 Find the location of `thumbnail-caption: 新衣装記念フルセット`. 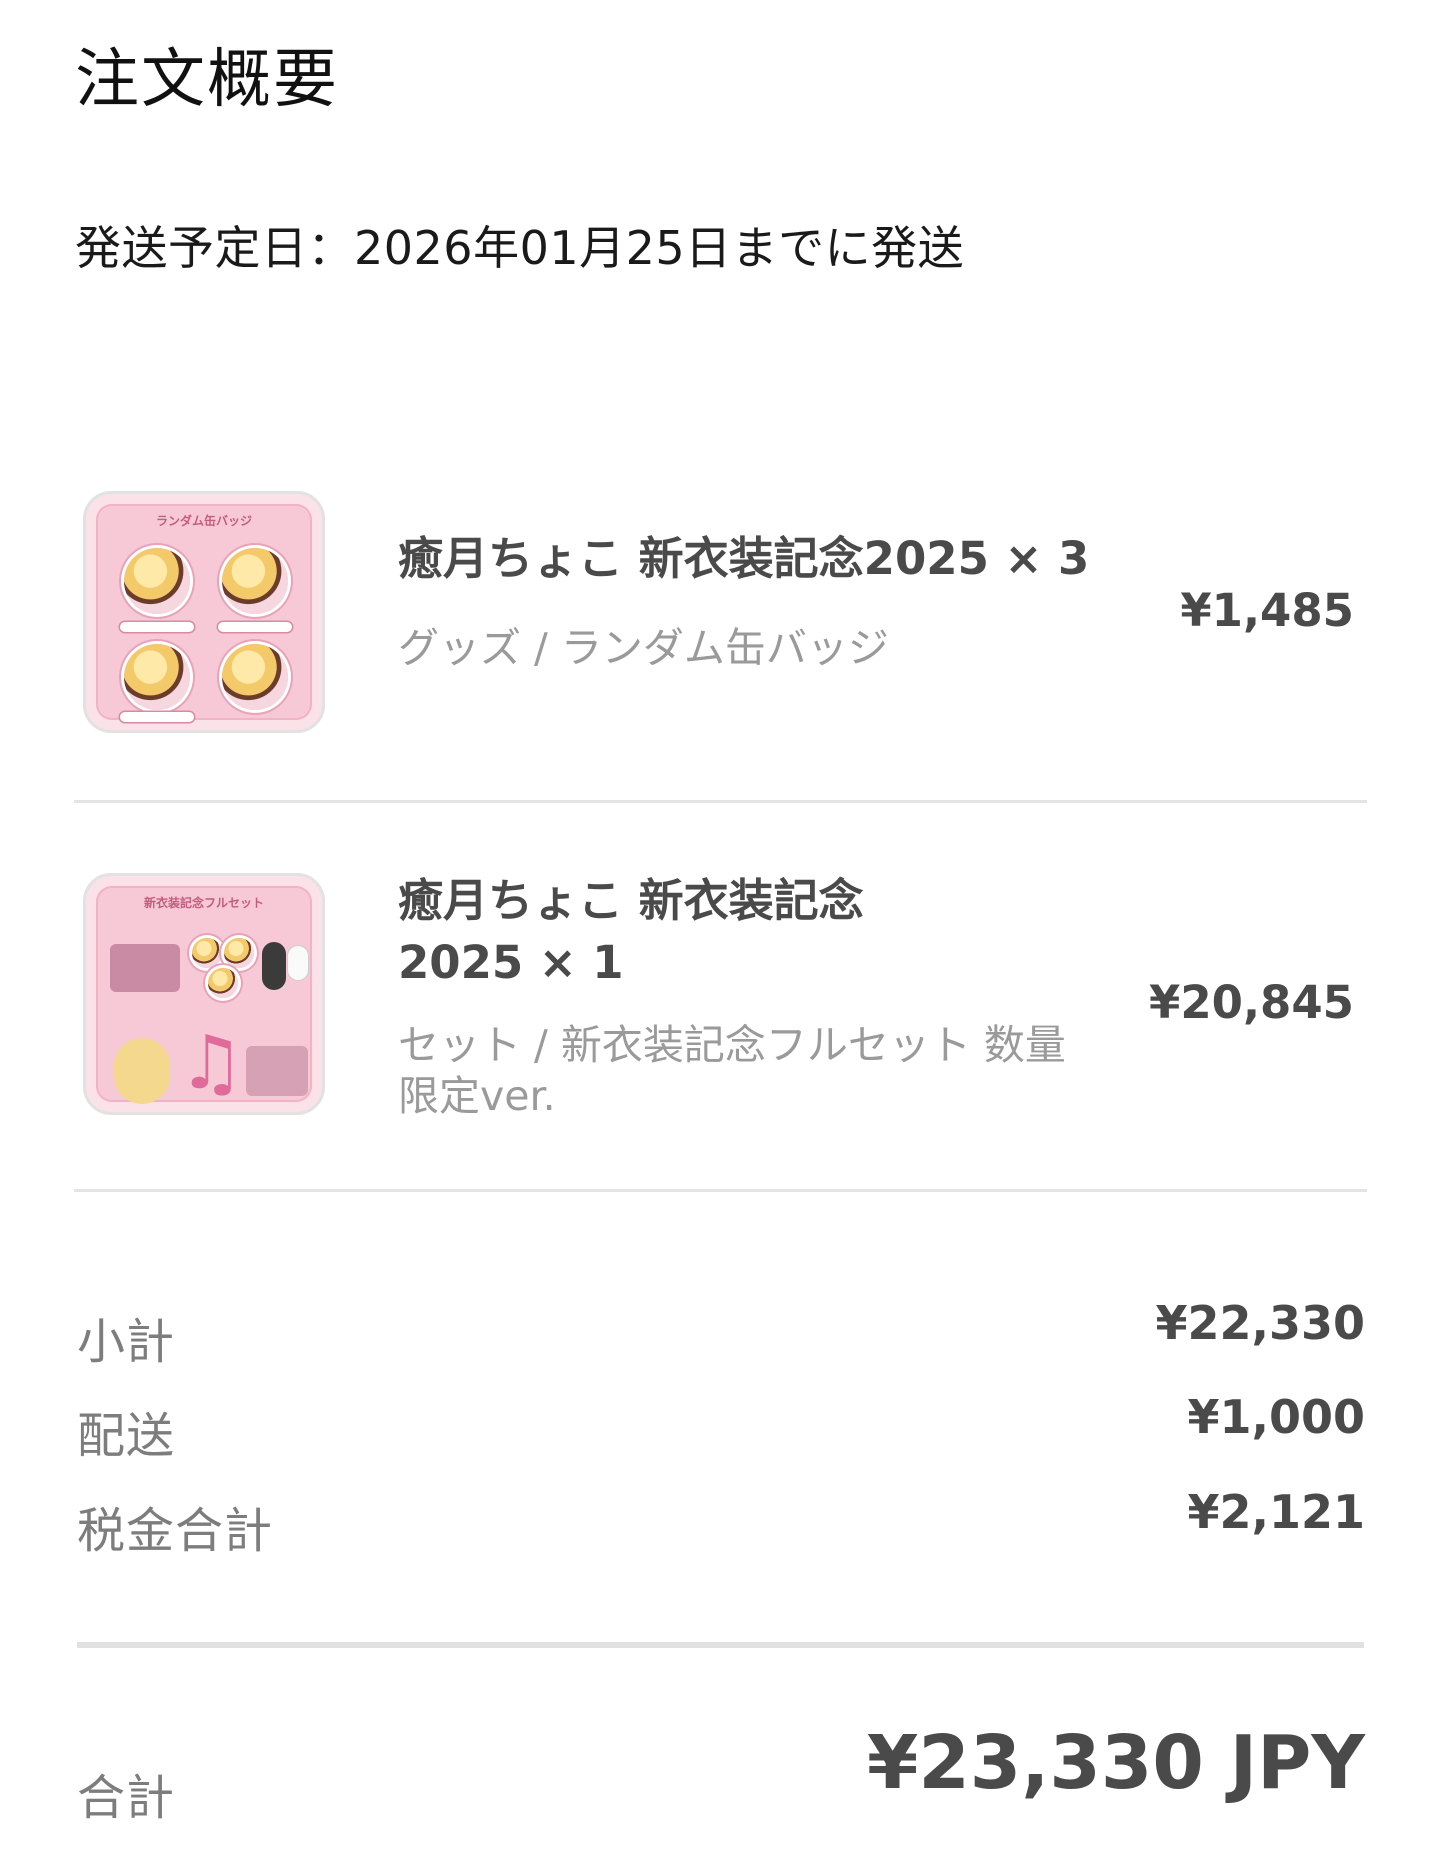

thumbnail-caption: 新衣装記念フルセット is located at coordinates (203, 903).